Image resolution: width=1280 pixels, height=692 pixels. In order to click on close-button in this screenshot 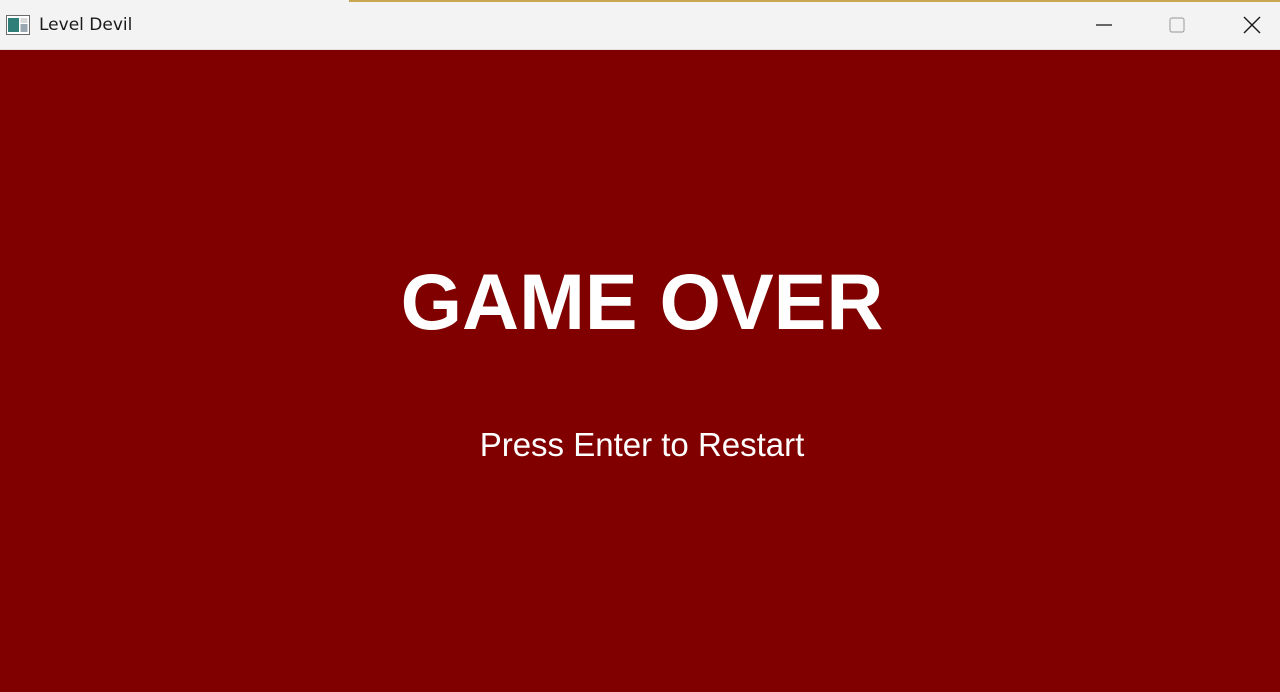, I will do `click(1248, 24)`.